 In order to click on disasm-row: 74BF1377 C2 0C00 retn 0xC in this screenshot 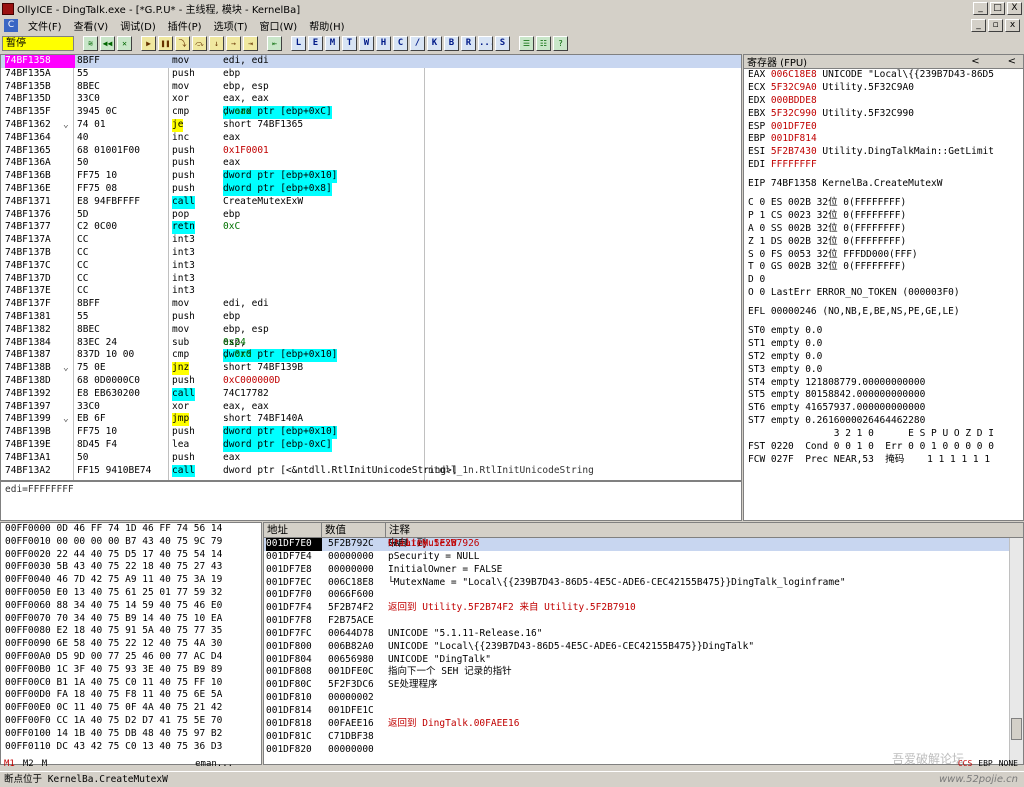, I will do `click(371, 228)`.